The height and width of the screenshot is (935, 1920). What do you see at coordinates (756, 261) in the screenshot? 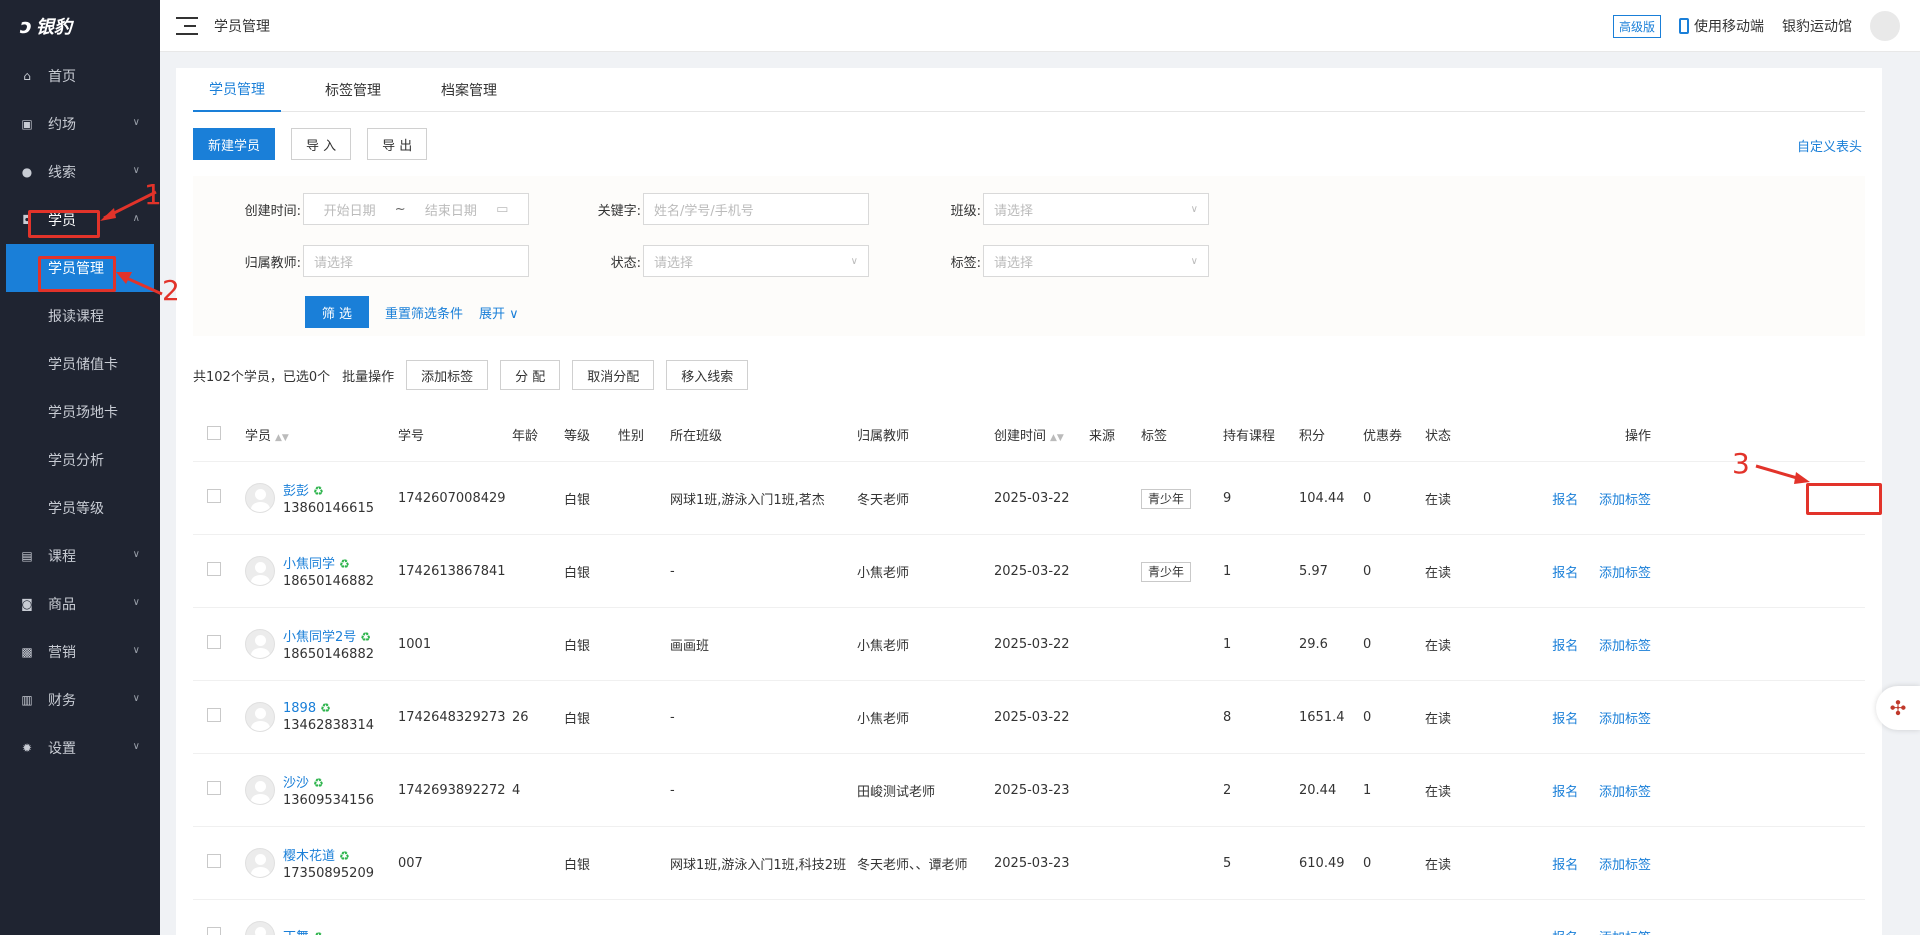
I see `status-select: 请选择 ∨` at bounding box center [756, 261].